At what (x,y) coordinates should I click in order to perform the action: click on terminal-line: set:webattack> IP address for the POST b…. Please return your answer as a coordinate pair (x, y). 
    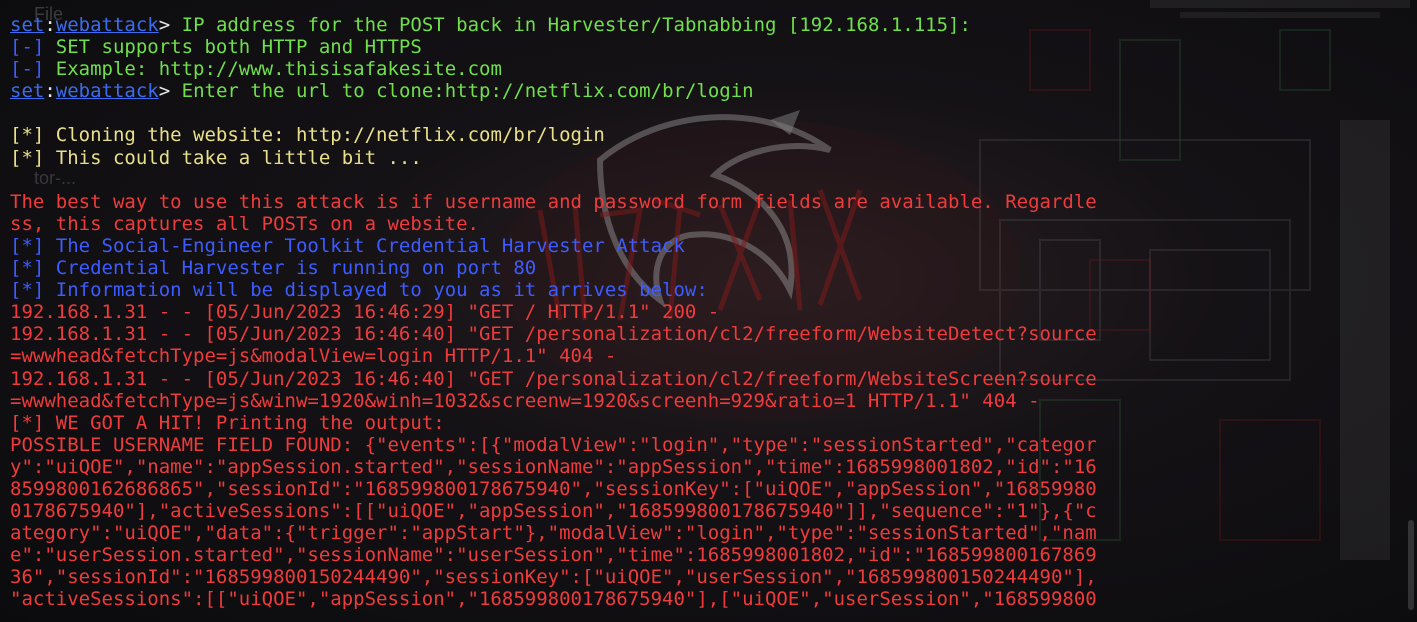
    Looking at the image, I should click on (698, 25).